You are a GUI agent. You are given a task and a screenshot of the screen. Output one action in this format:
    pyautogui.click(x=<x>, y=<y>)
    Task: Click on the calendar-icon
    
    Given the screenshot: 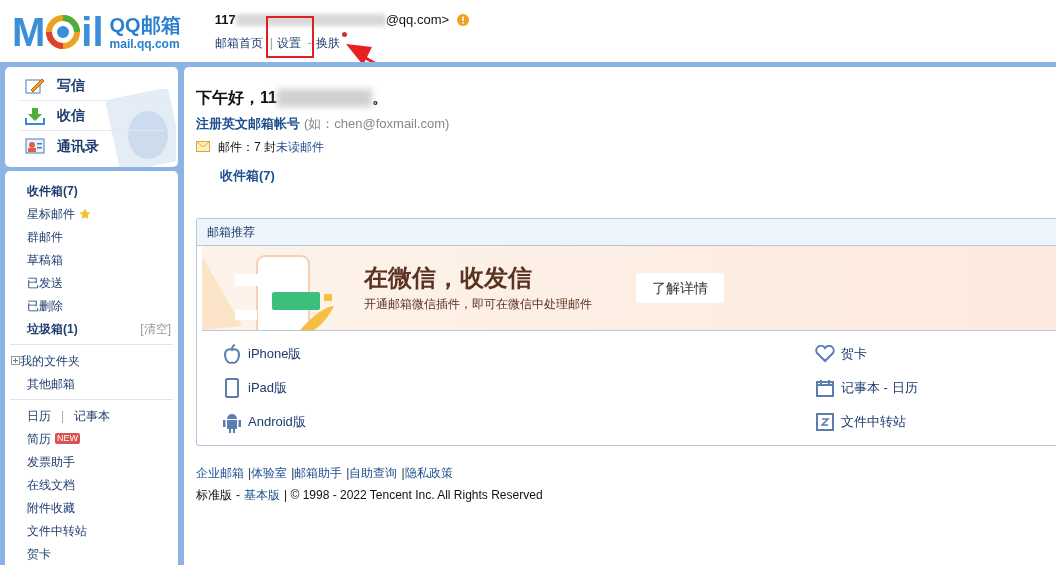 What is the action you would take?
    pyautogui.click(x=825, y=388)
    